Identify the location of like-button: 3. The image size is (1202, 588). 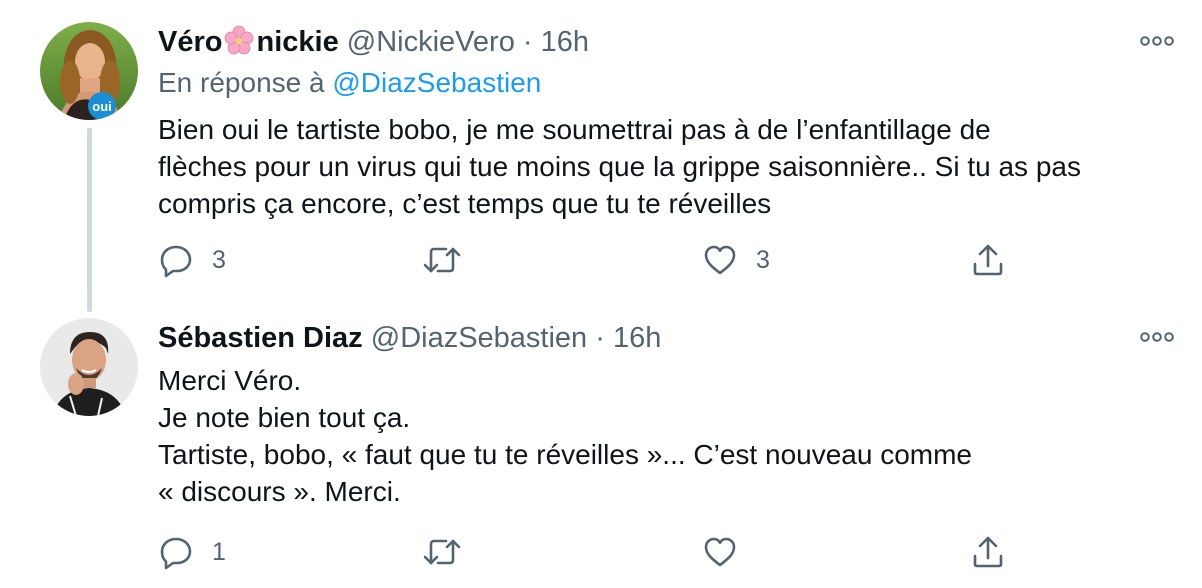
(736, 260).